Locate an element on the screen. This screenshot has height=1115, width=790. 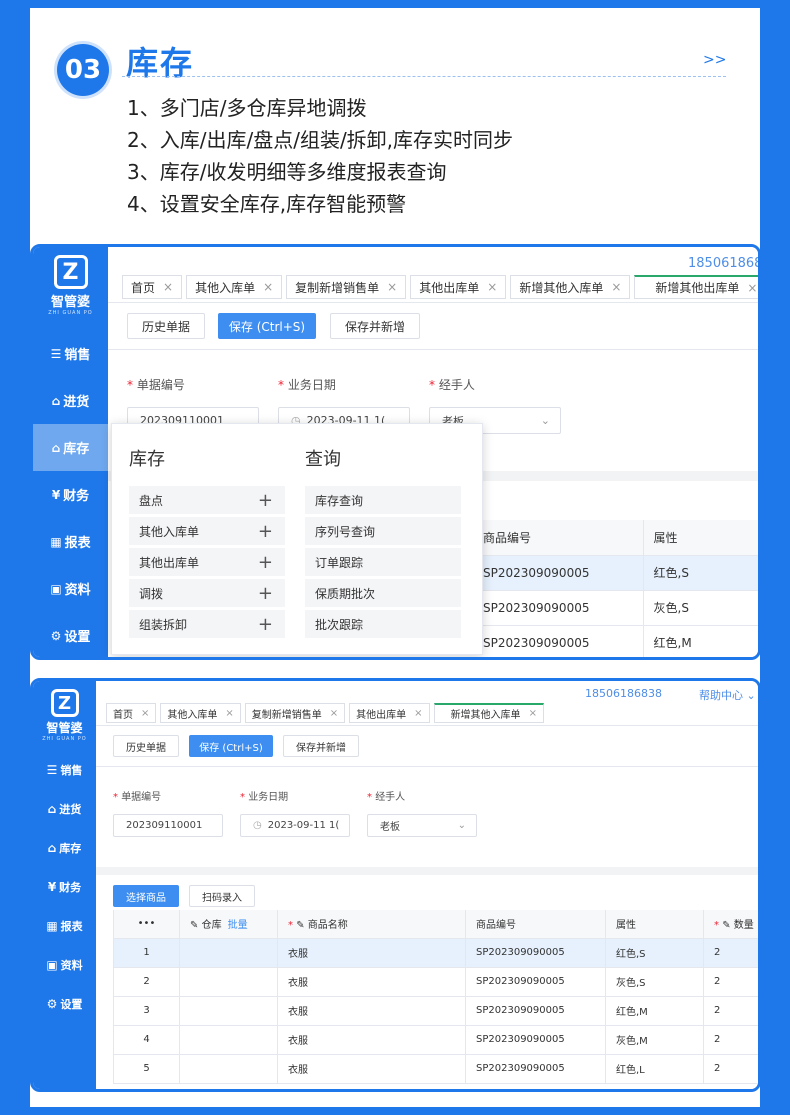
menu-item-shelf-life-batch: 保质期批次 is located at coordinates (383, 593).